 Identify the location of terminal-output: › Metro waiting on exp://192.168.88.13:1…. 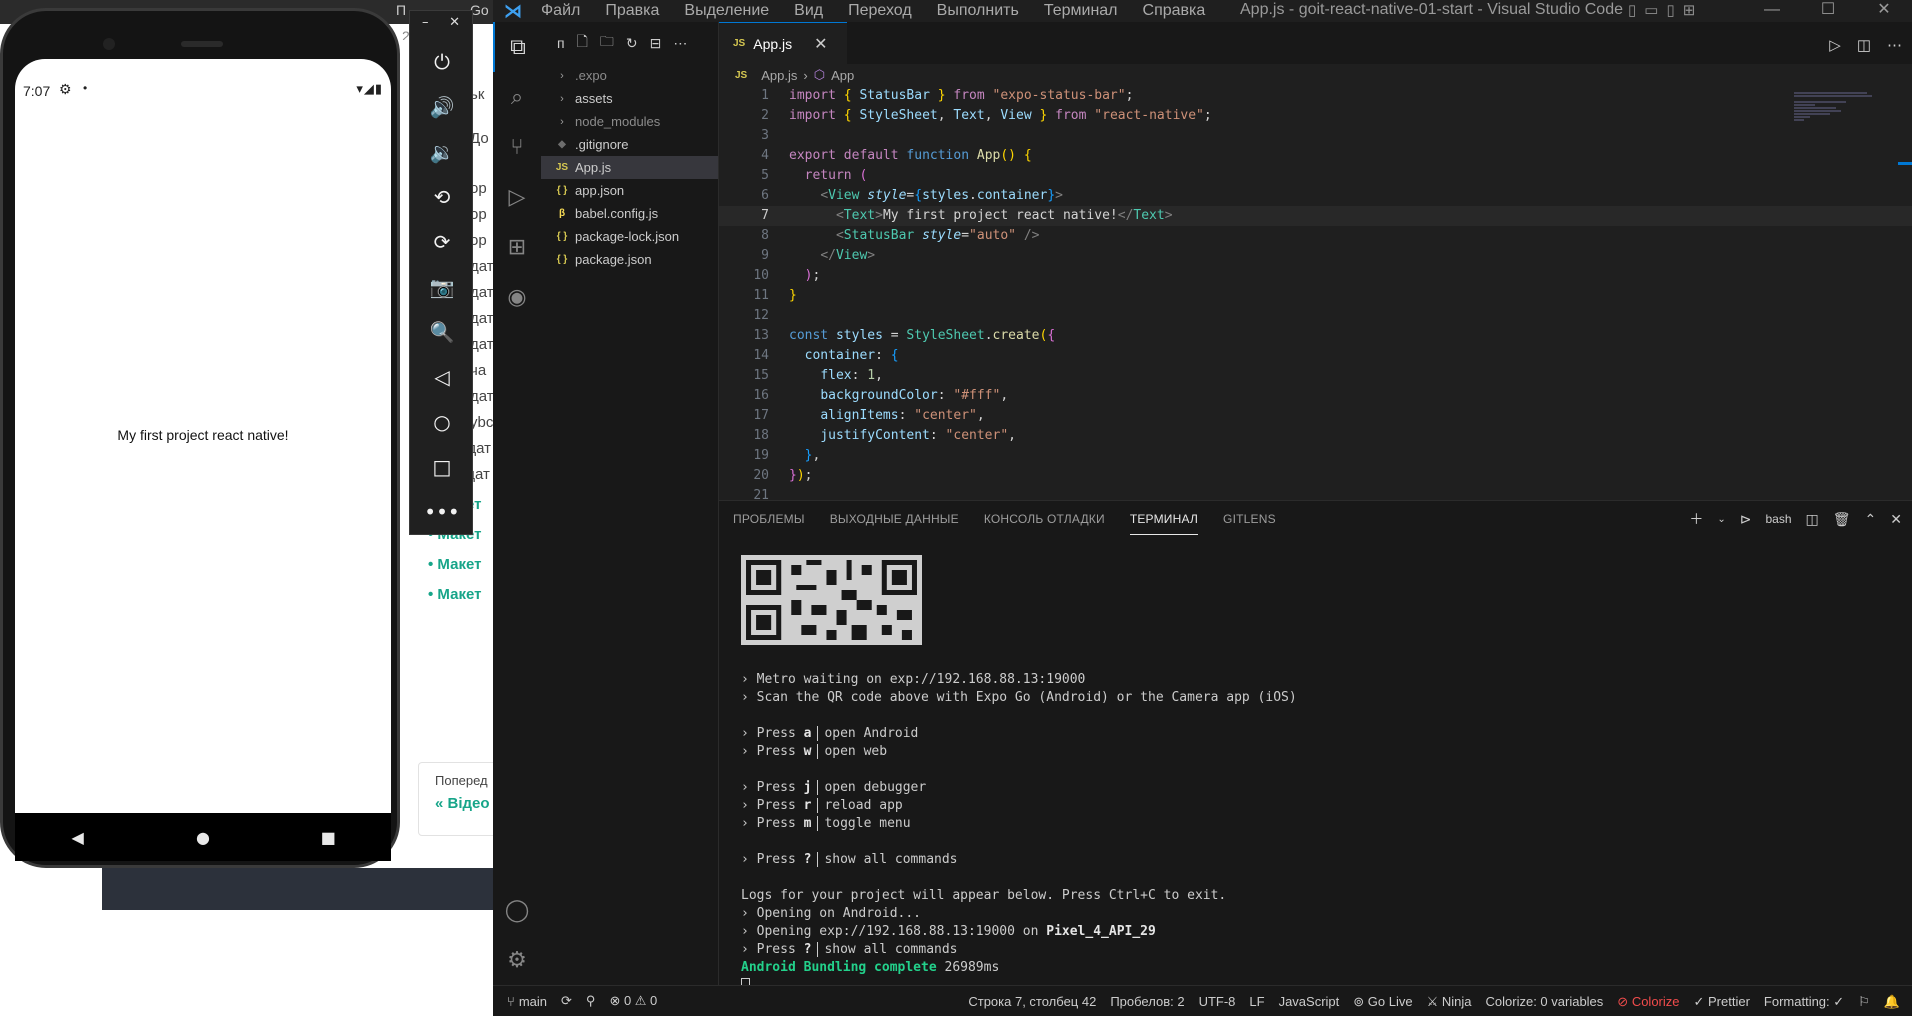
(1019, 775).